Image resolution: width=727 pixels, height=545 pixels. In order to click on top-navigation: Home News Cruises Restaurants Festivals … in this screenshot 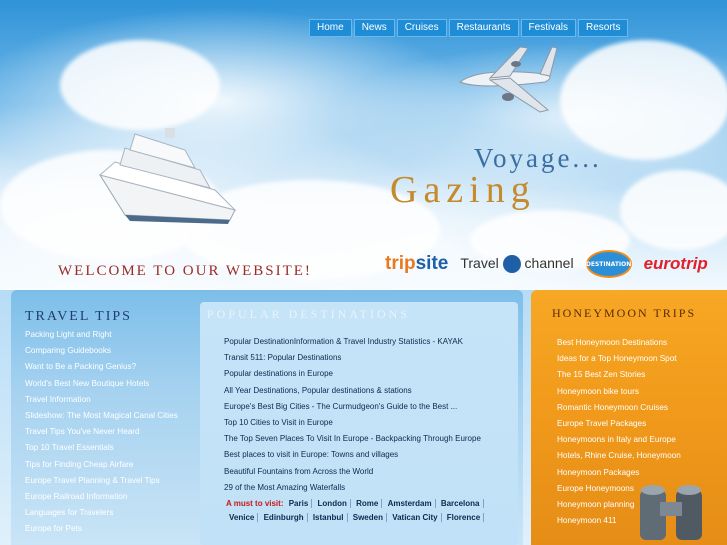, I will do `click(469, 28)`.